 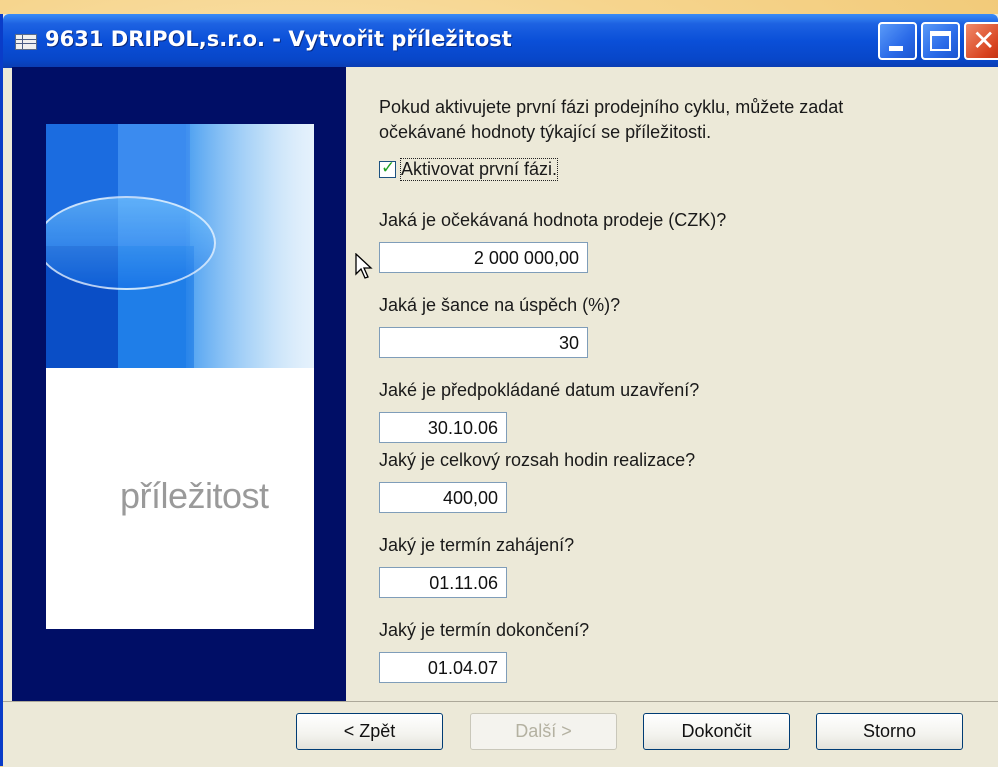 What do you see at coordinates (484, 630) in the screenshot?
I see `end-date-label: Jaký je termín dokončení?` at bounding box center [484, 630].